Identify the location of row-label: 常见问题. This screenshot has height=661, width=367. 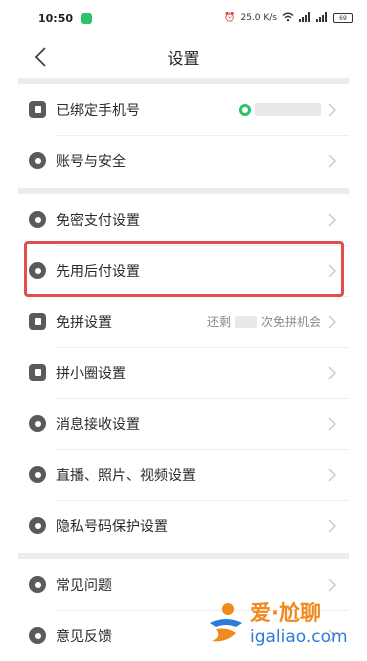
(84, 585).